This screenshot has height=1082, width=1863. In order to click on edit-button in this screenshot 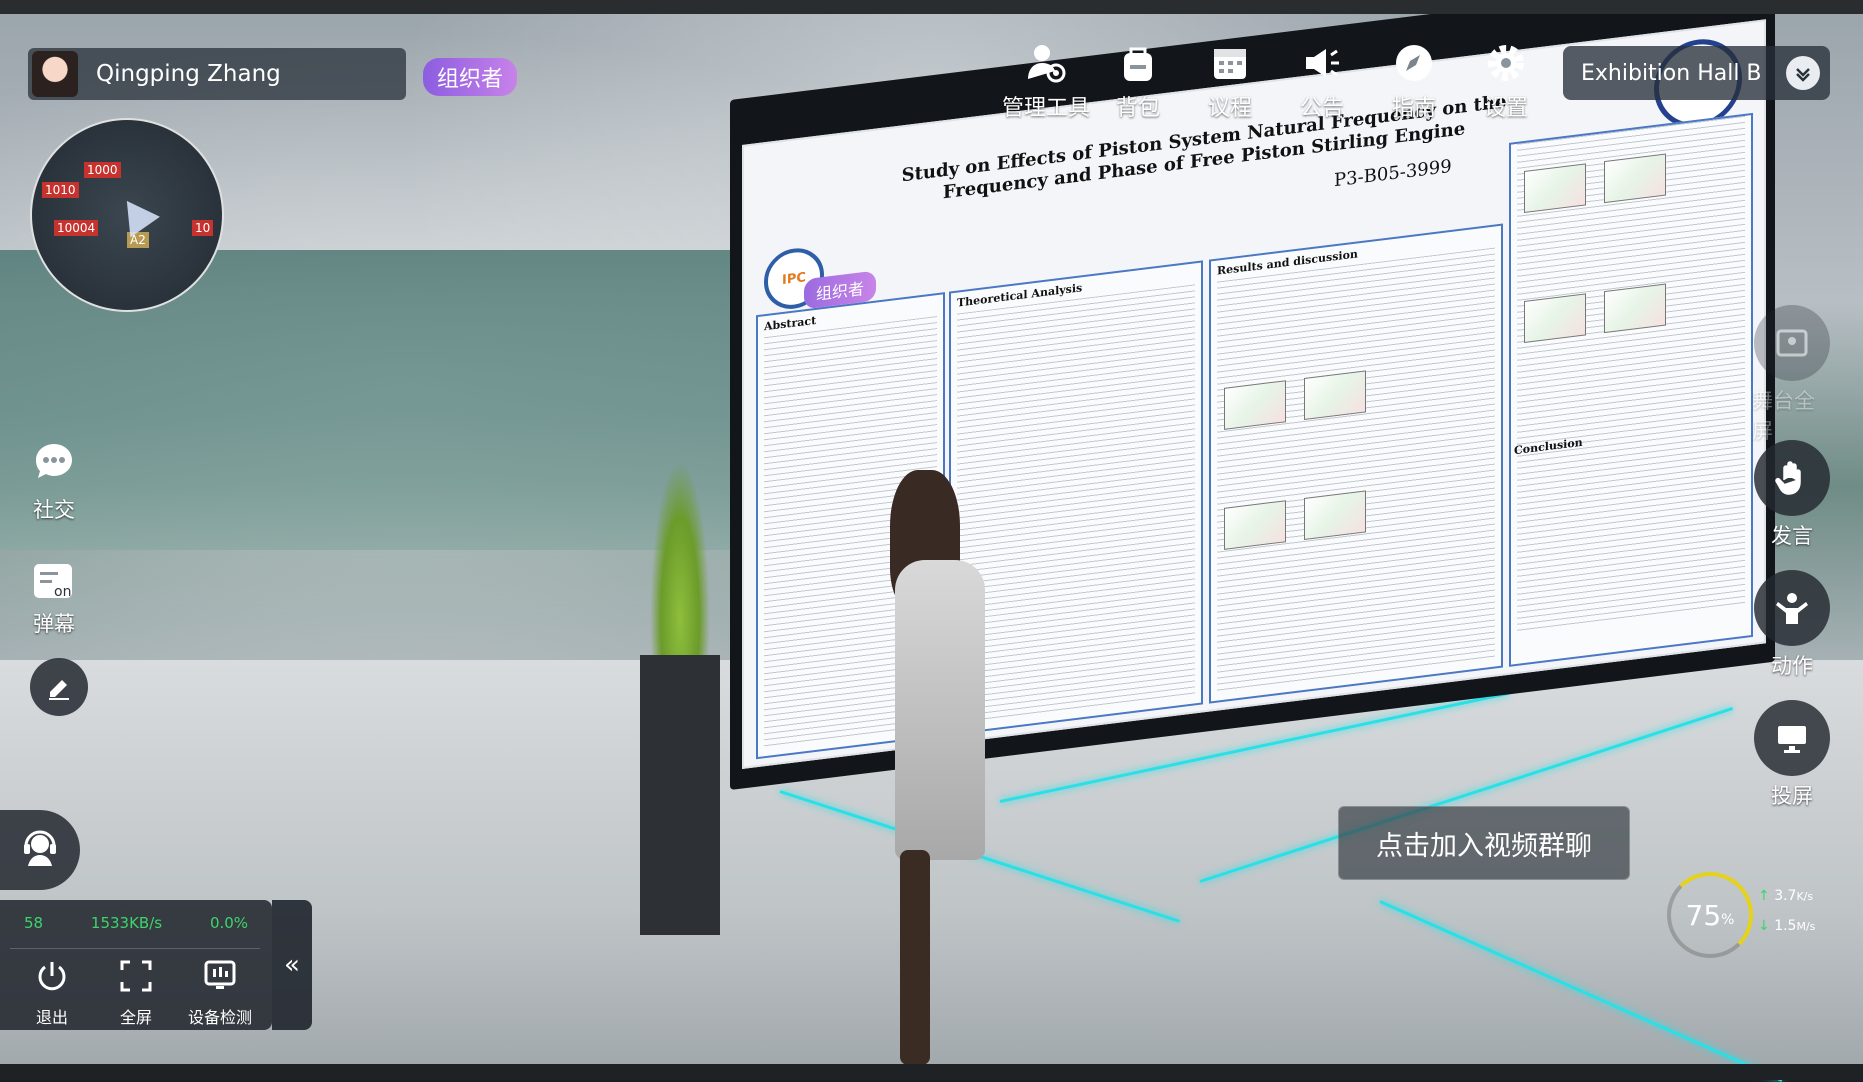, I will do `click(59, 687)`.